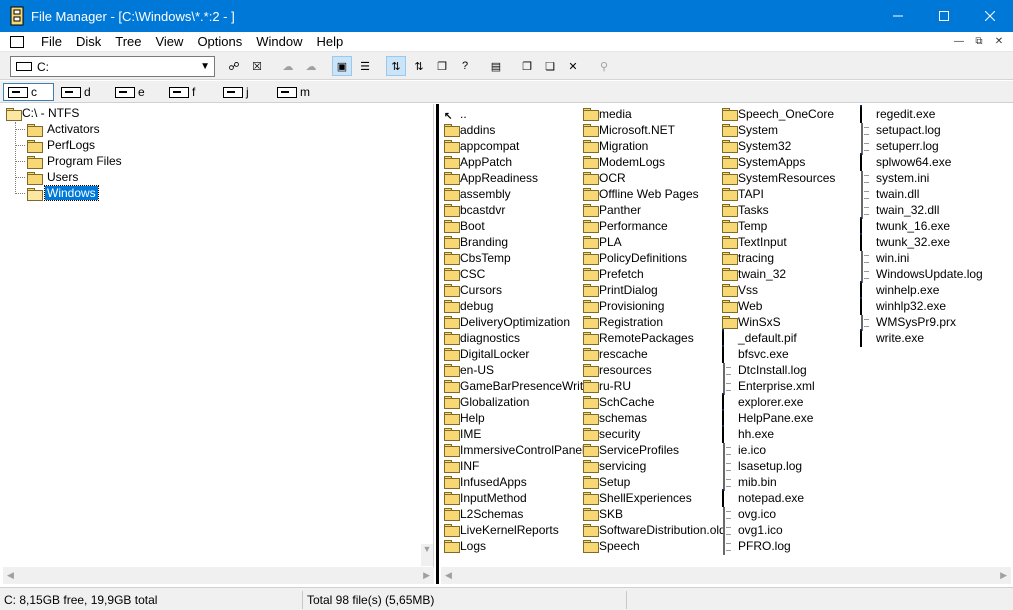  Describe the element at coordinates (330, 41) in the screenshot. I see `menu-help: Help` at that location.